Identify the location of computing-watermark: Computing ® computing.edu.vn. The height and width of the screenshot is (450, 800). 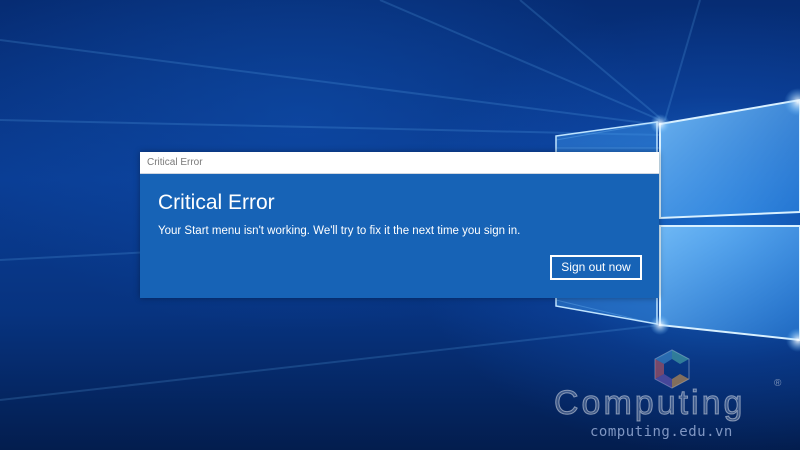
(673, 398).